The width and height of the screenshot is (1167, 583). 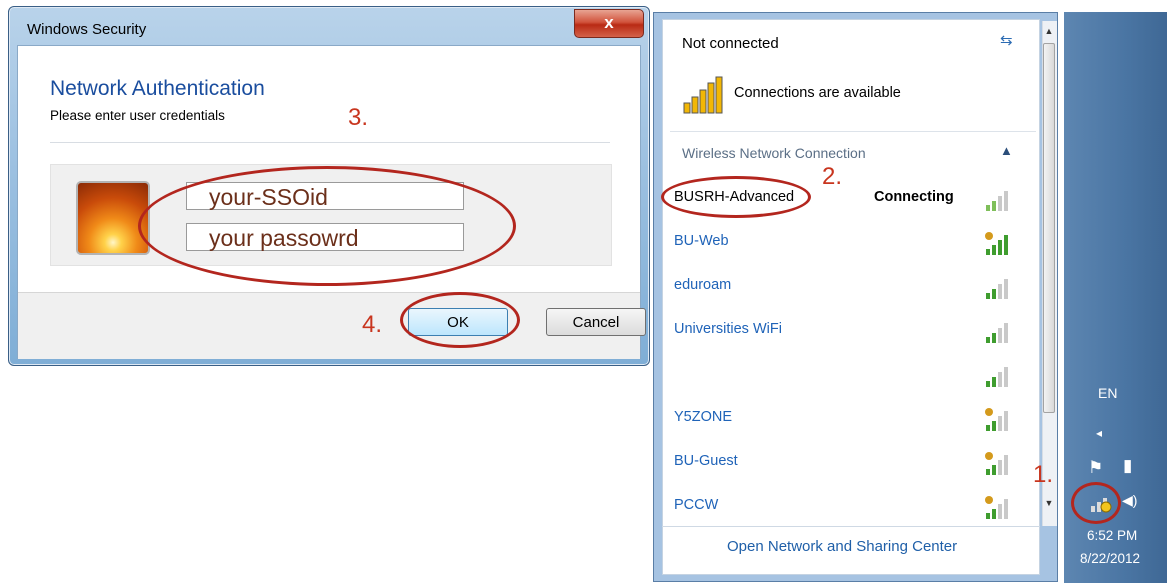 What do you see at coordinates (832, 176) in the screenshot?
I see `step-2-label: 2.` at bounding box center [832, 176].